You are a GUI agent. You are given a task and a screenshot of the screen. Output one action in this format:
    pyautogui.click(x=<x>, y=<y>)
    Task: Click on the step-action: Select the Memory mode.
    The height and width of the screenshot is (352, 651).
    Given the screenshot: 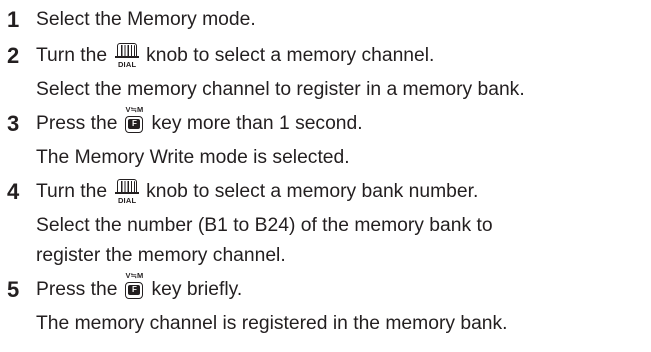 What is the action you would take?
    pyautogui.click(x=341, y=20)
    